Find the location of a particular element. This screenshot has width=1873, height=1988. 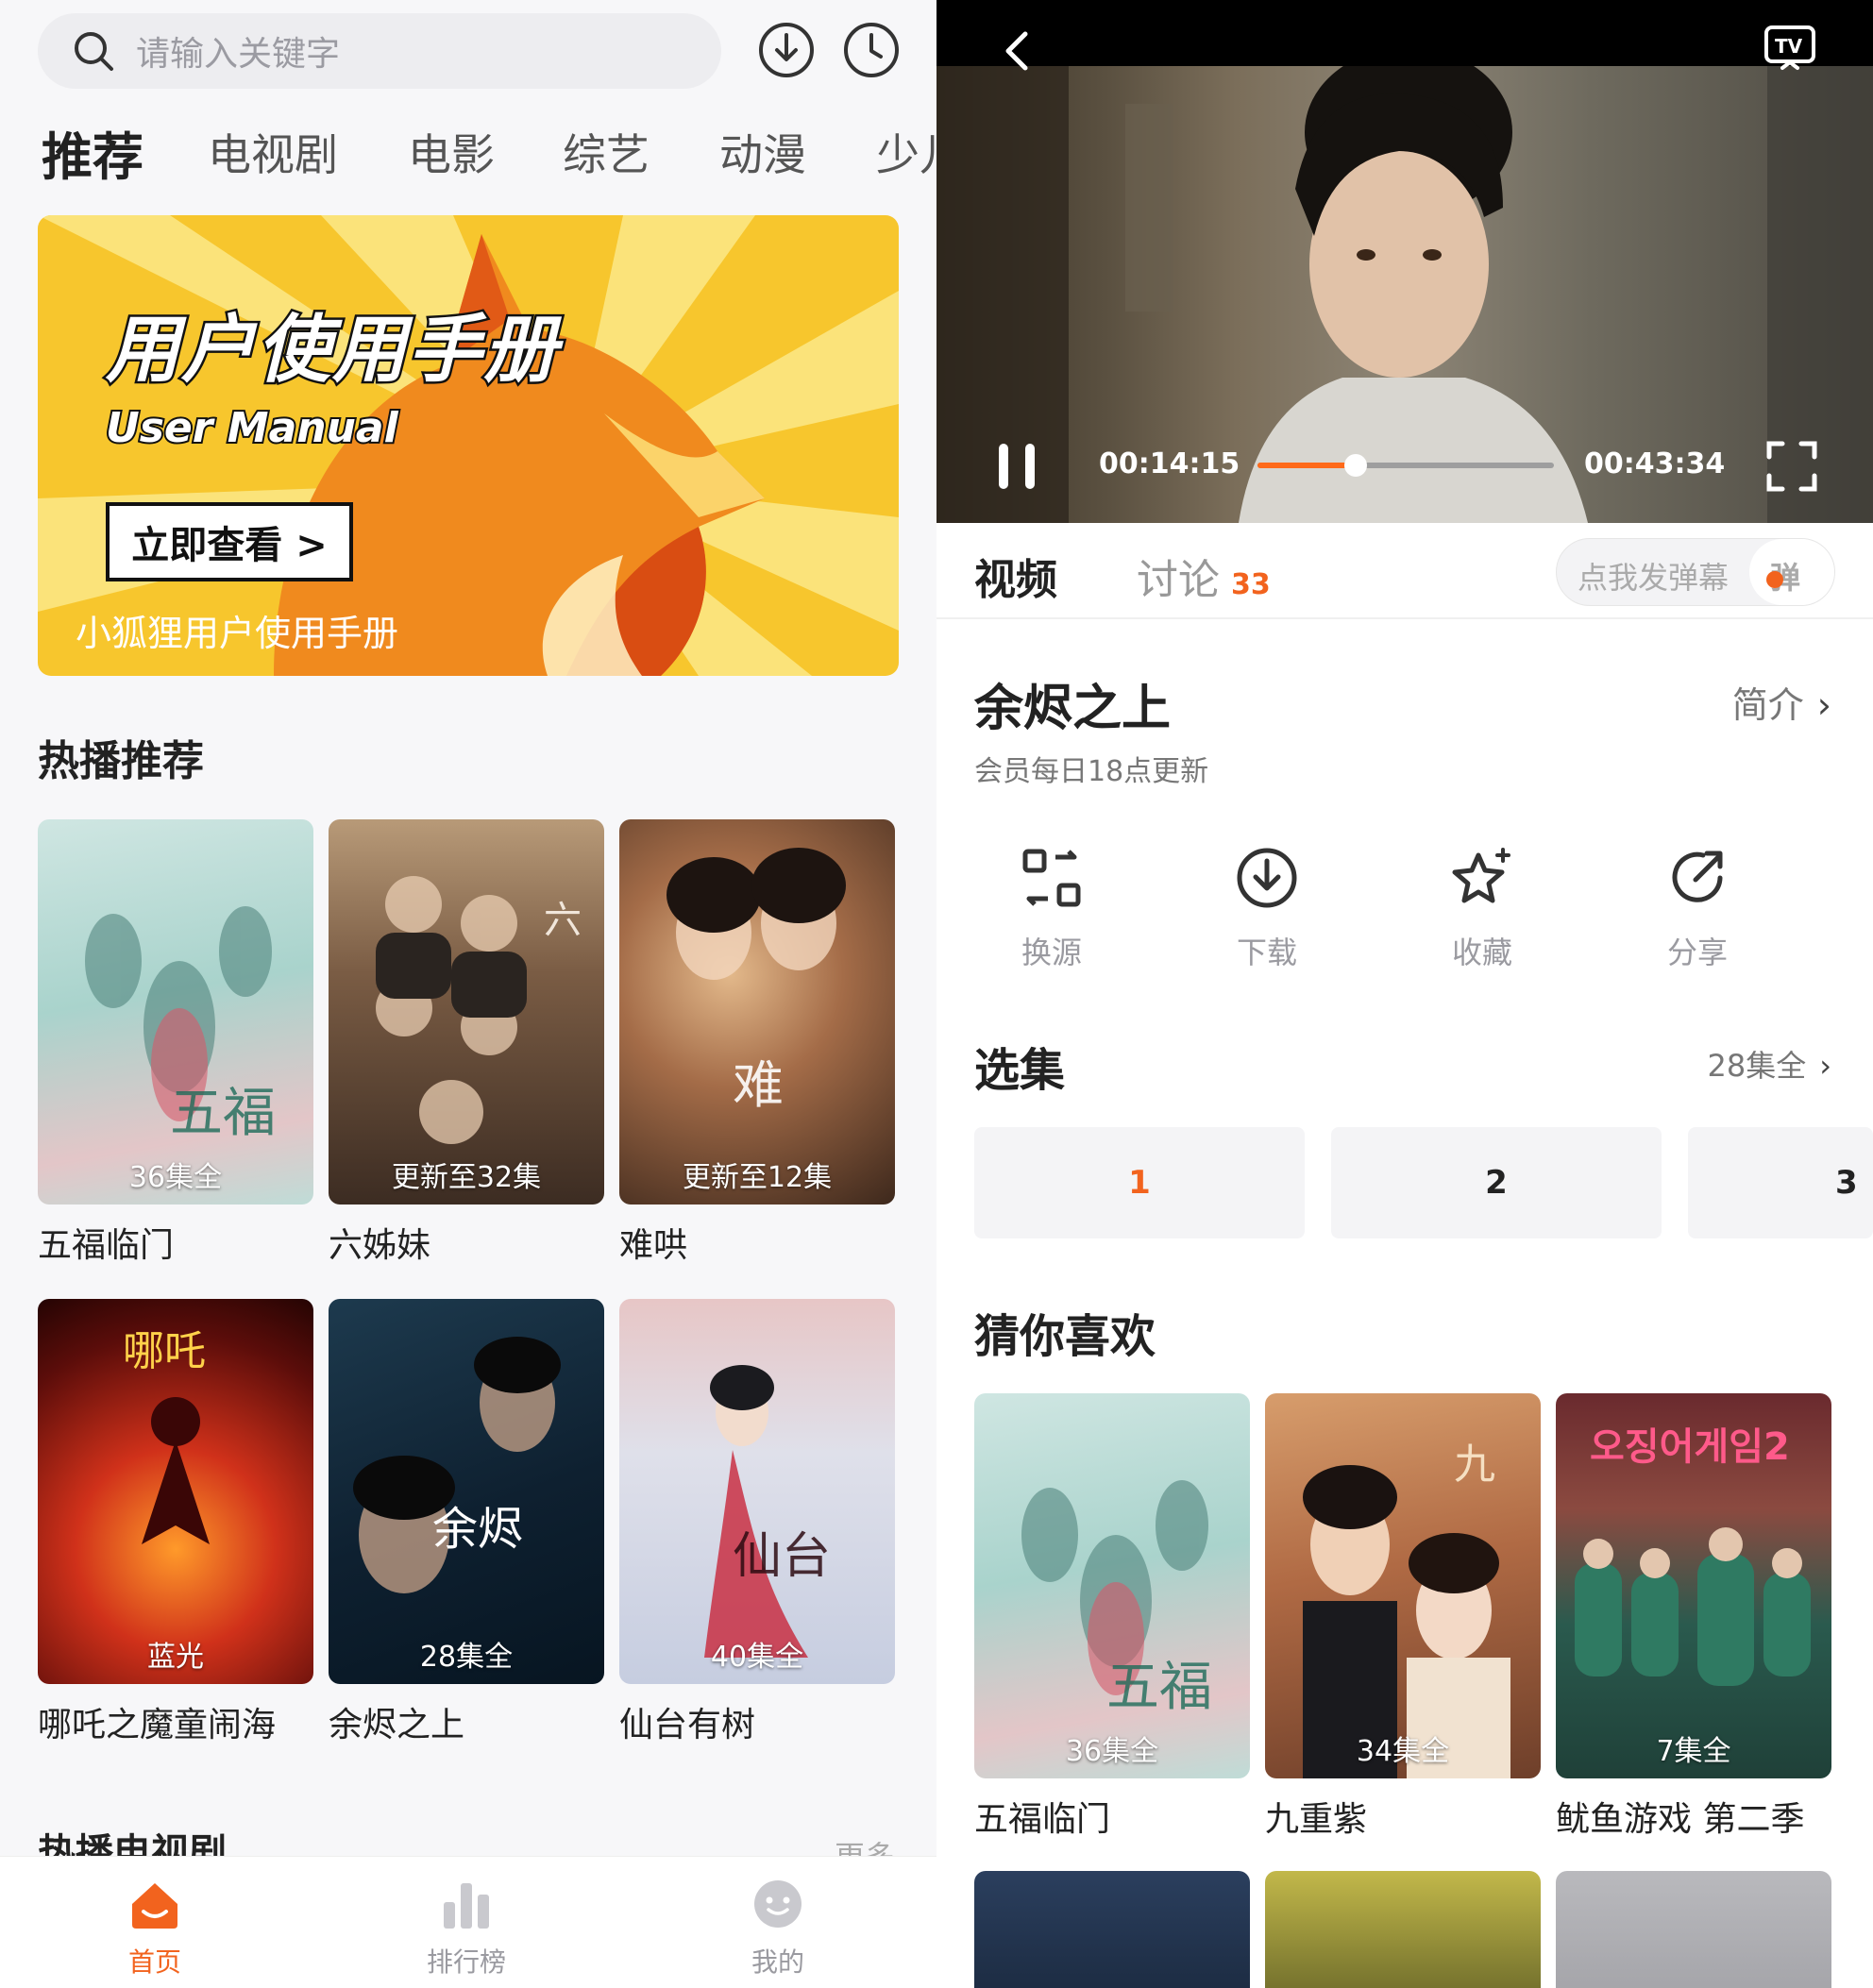

intro-link: 简介 › is located at coordinates (1781, 702).